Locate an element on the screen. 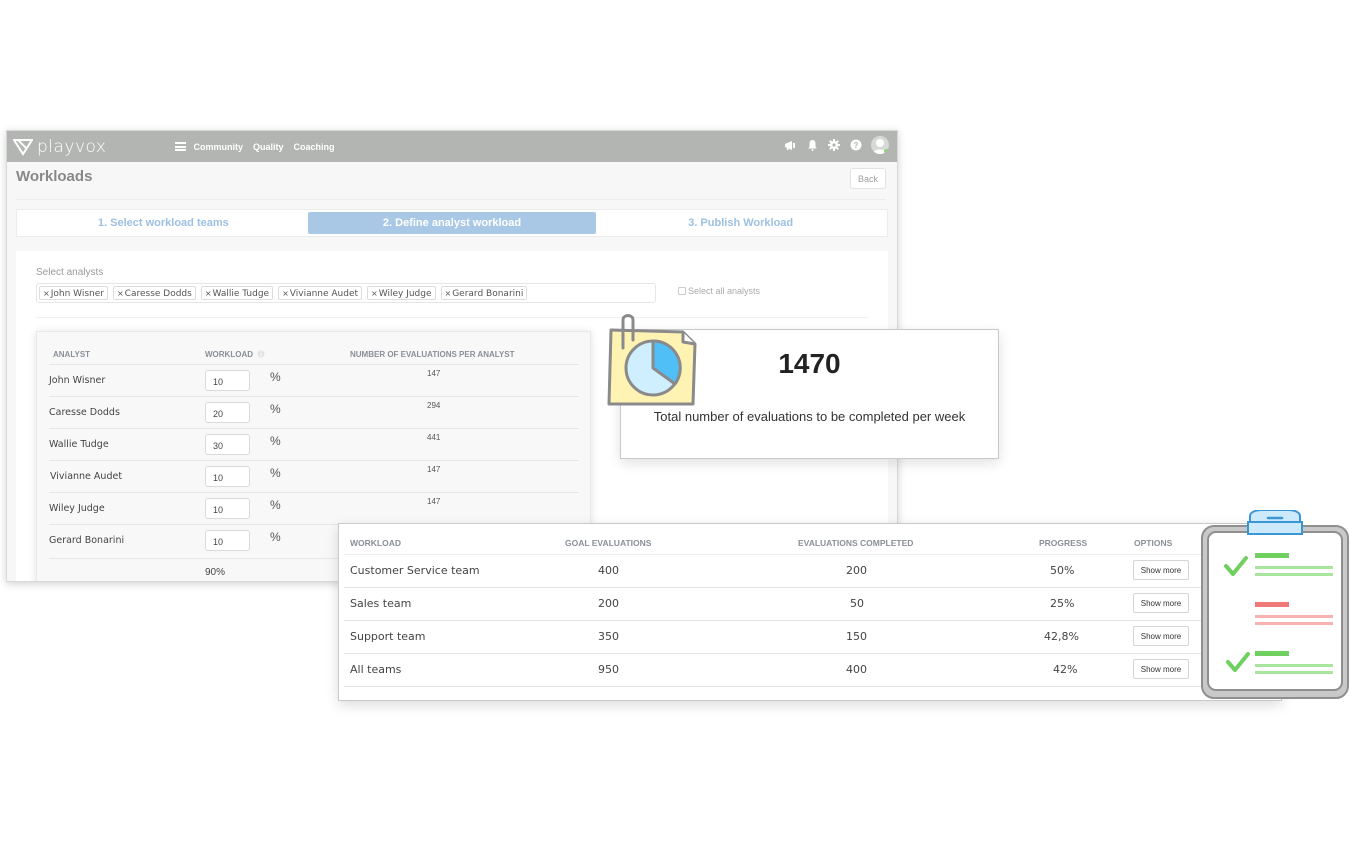  table-row: All teams 950 400 42% Show more is located at coordinates (774, 670).